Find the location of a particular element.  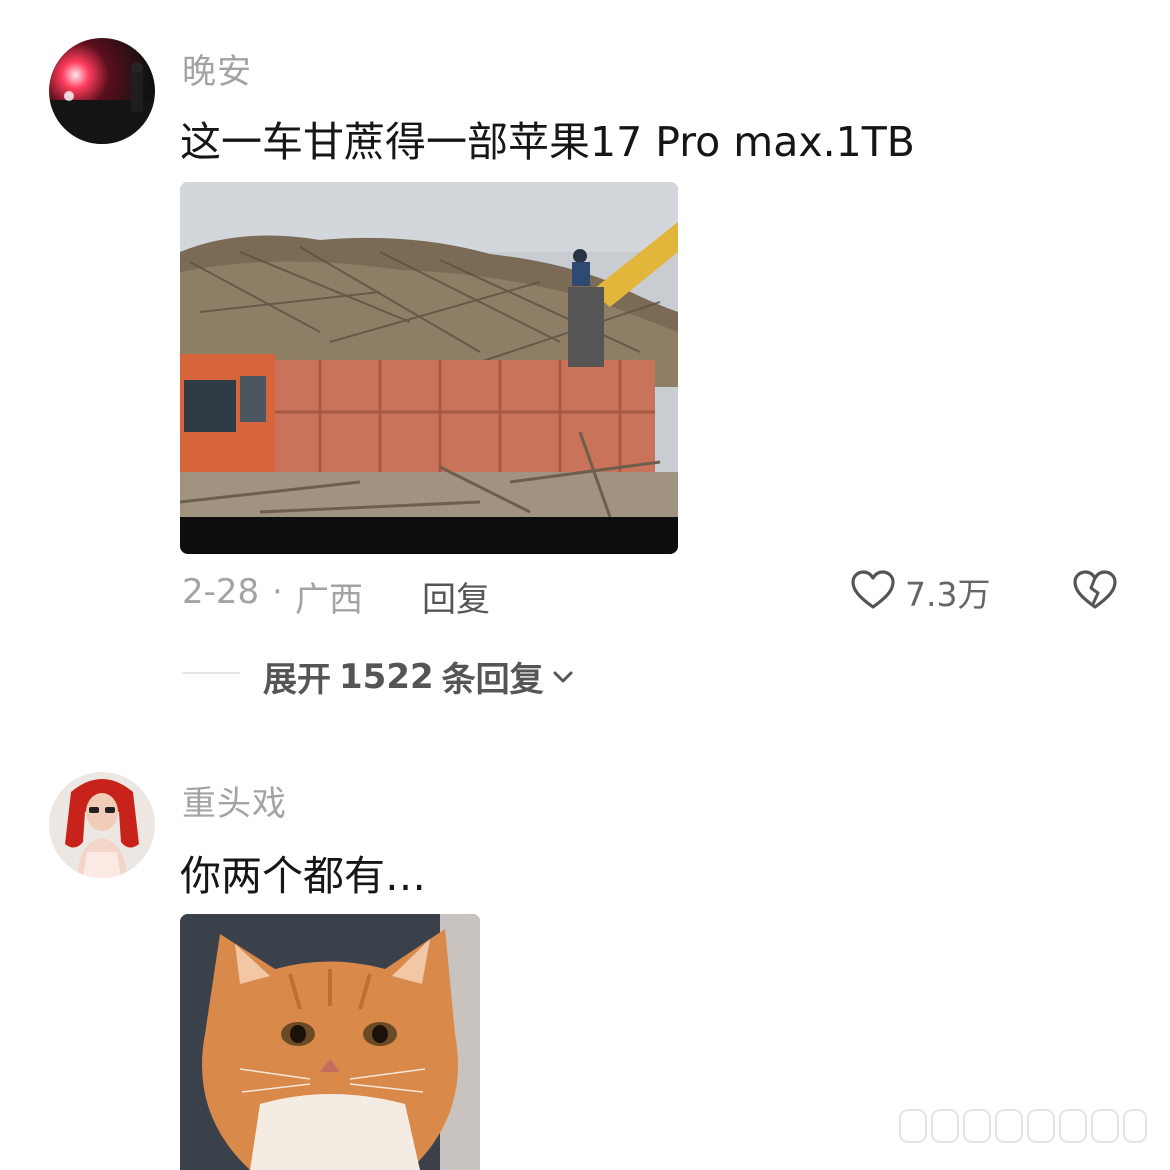

like-button: 7.3万 is located at coordinates (919, 592).